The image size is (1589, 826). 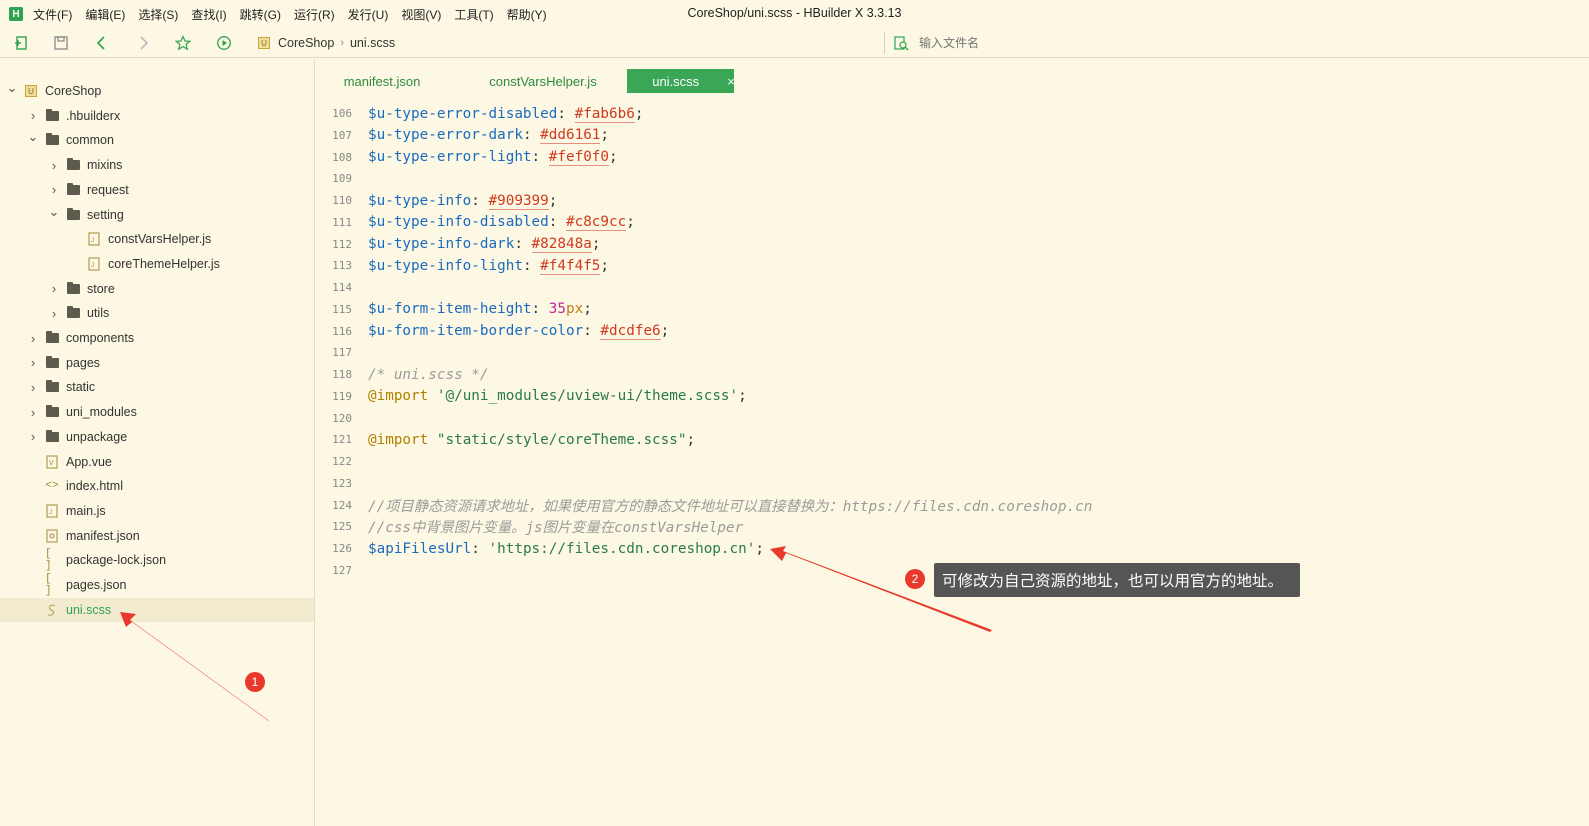 What do you see at coordinates (473, 14) in the screenshot?
I see `menu-item: 工具(T)` at bounding box center [473, 14].